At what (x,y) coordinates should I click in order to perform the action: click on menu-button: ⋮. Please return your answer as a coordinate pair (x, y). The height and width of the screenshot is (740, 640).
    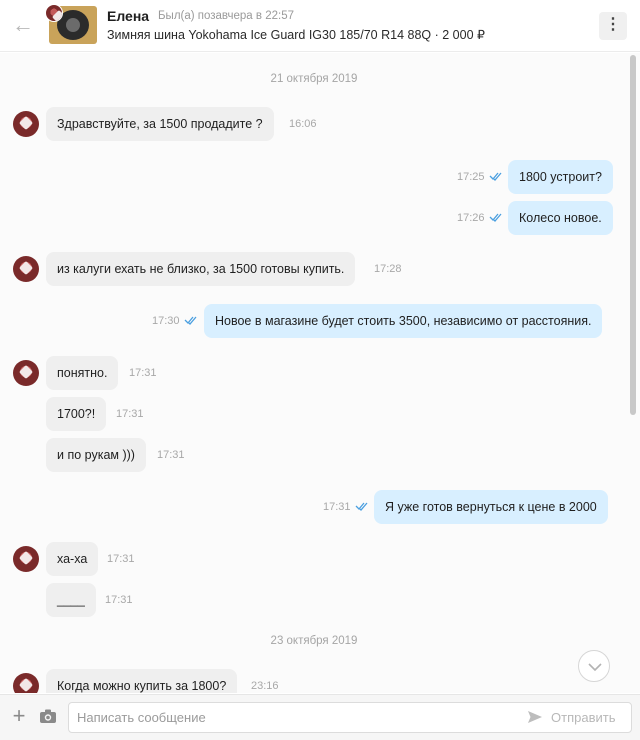
    Looking at the image, I should click on (613, 26).